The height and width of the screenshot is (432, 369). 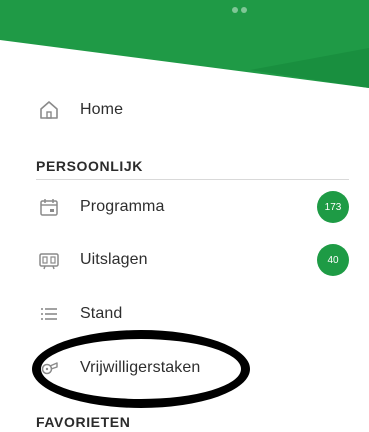 I want to click on list-icon, so click(x=49, y=314).